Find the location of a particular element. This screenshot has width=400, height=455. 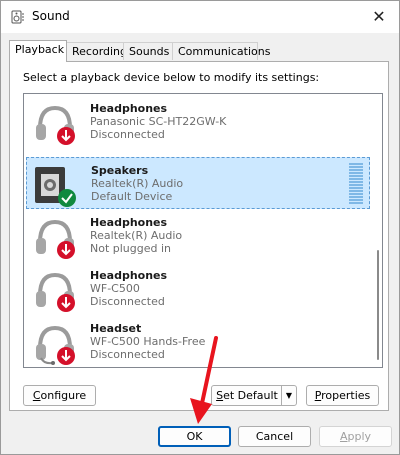

list-item: Headset WF-C500 Hands-Free Disconnected is located at coordinates (198, 341).